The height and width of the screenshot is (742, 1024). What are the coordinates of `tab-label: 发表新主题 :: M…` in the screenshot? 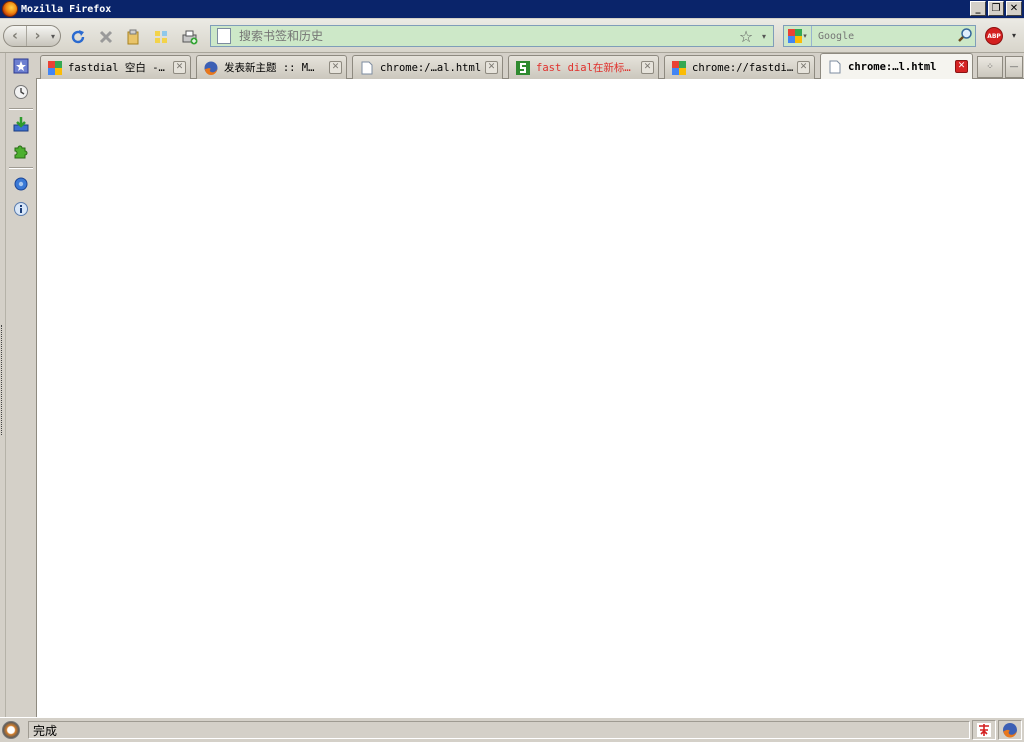 It's located at (269, 68).